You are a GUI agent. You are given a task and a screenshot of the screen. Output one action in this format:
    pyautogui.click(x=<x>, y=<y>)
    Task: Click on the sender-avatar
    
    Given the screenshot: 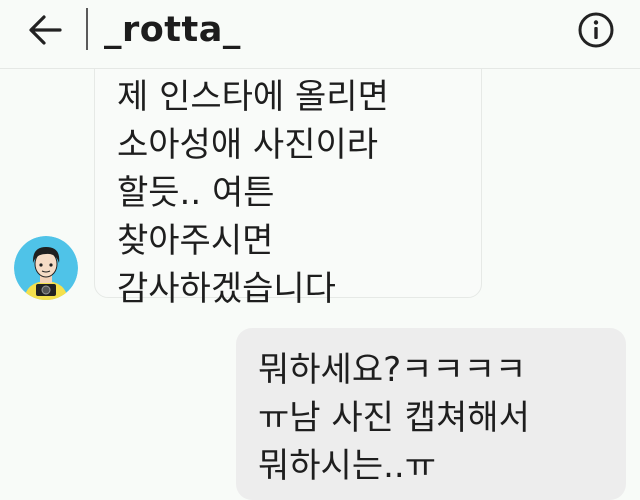 What is the action you would take?
    pyautogui.click(x=46, y=268)
    